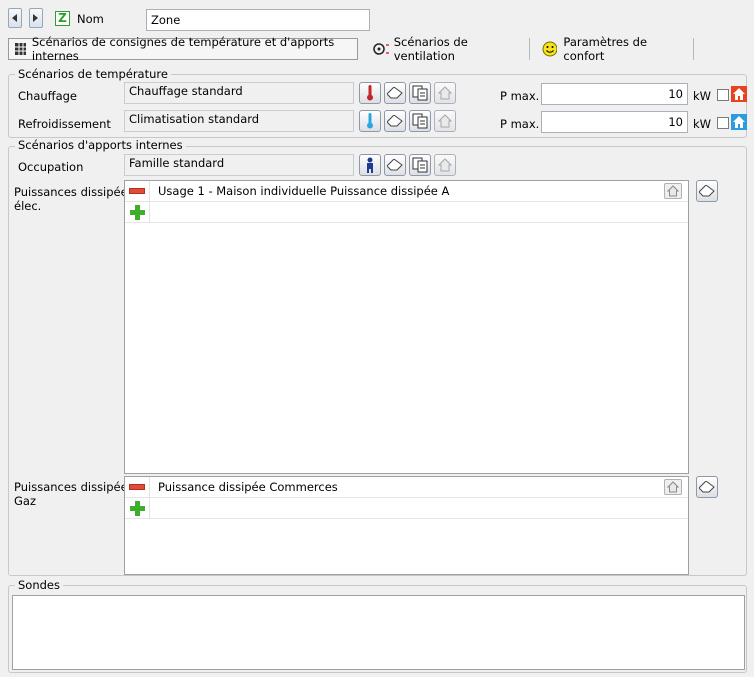 The height and width of the screenshot is (677, 754). I want to click on name-input: Zone, so click(258, 20).